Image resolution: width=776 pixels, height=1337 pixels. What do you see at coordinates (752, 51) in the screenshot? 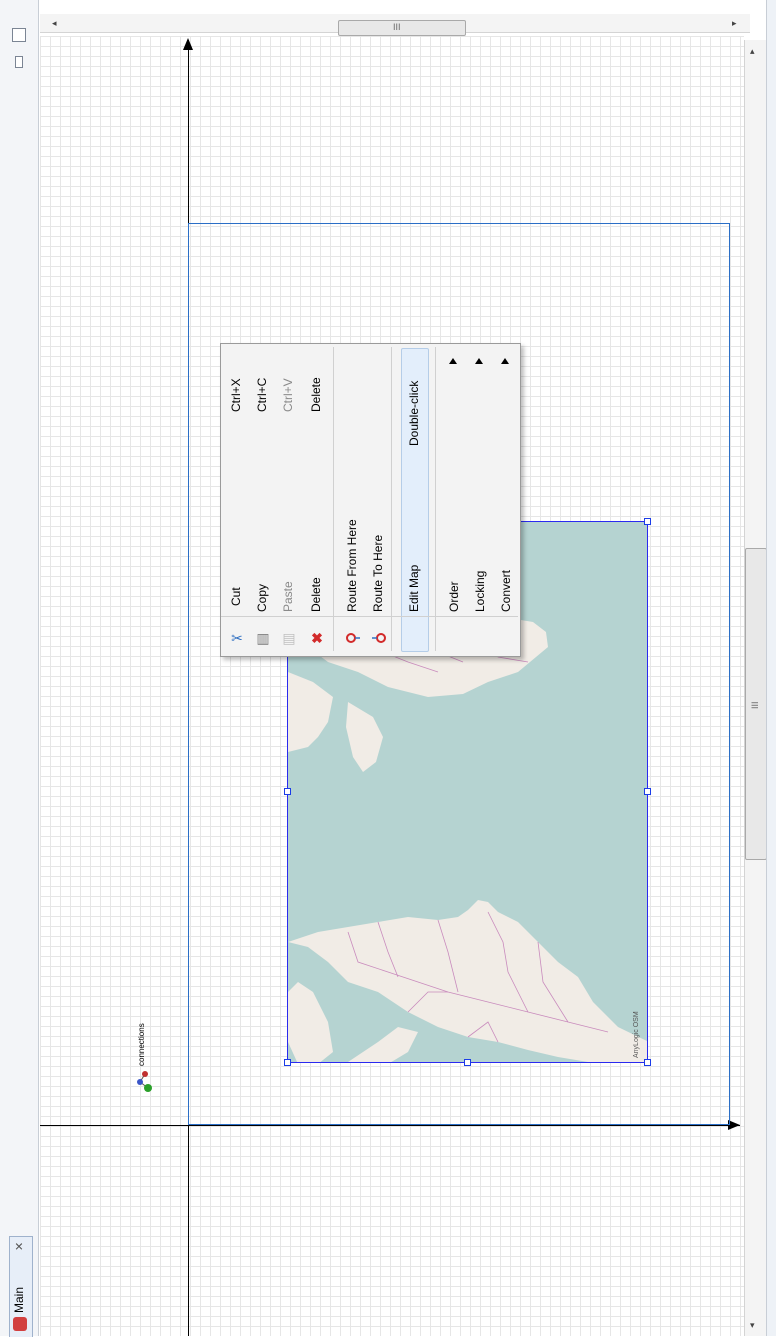
I see `scroll-up-arrow-icon: ▴` at bounding box center [752, 51].